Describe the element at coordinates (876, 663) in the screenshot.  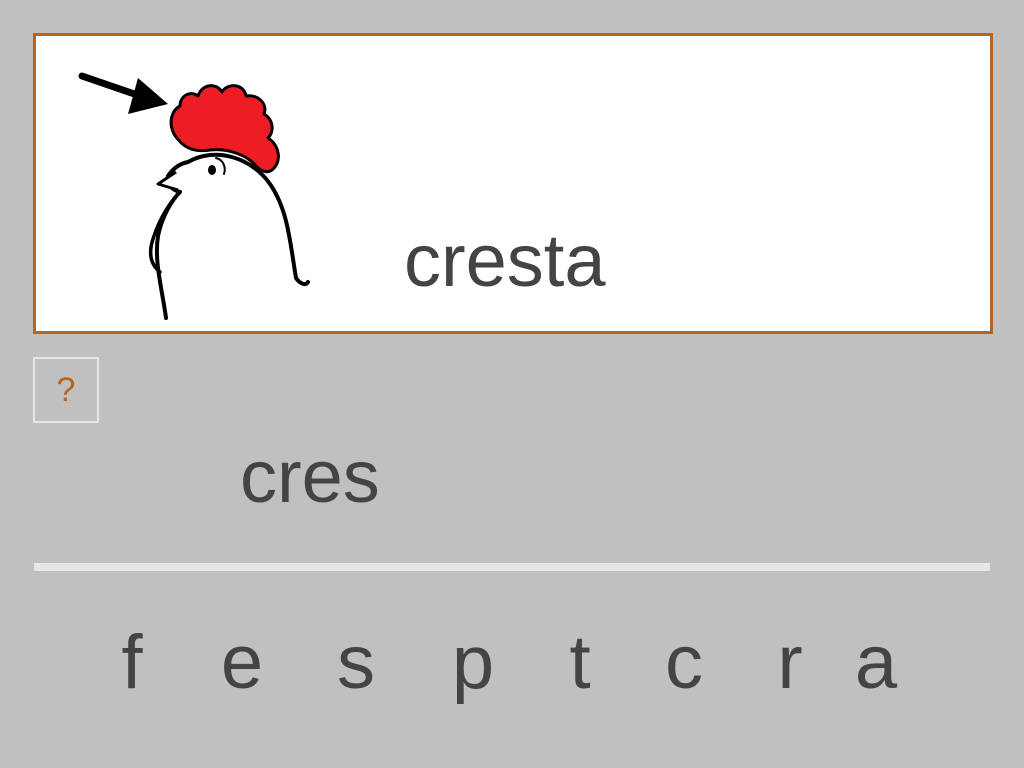
I see `letter-tile: a` at that location.